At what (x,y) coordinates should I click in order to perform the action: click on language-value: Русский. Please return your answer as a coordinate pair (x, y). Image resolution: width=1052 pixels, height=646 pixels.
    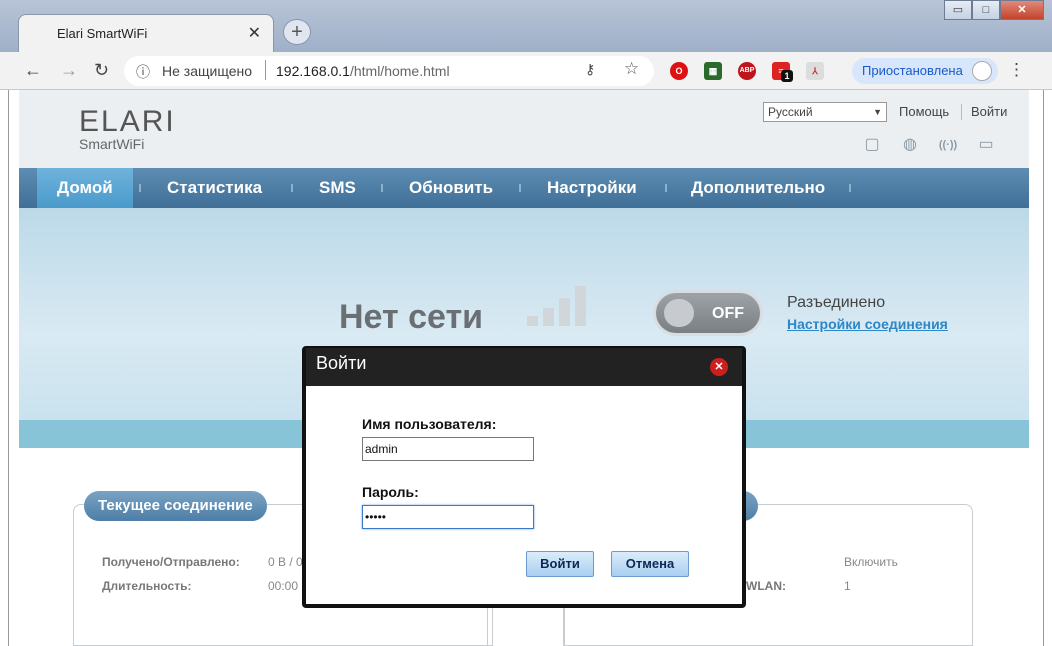
    Looking at the image, I should click on (790, 112).